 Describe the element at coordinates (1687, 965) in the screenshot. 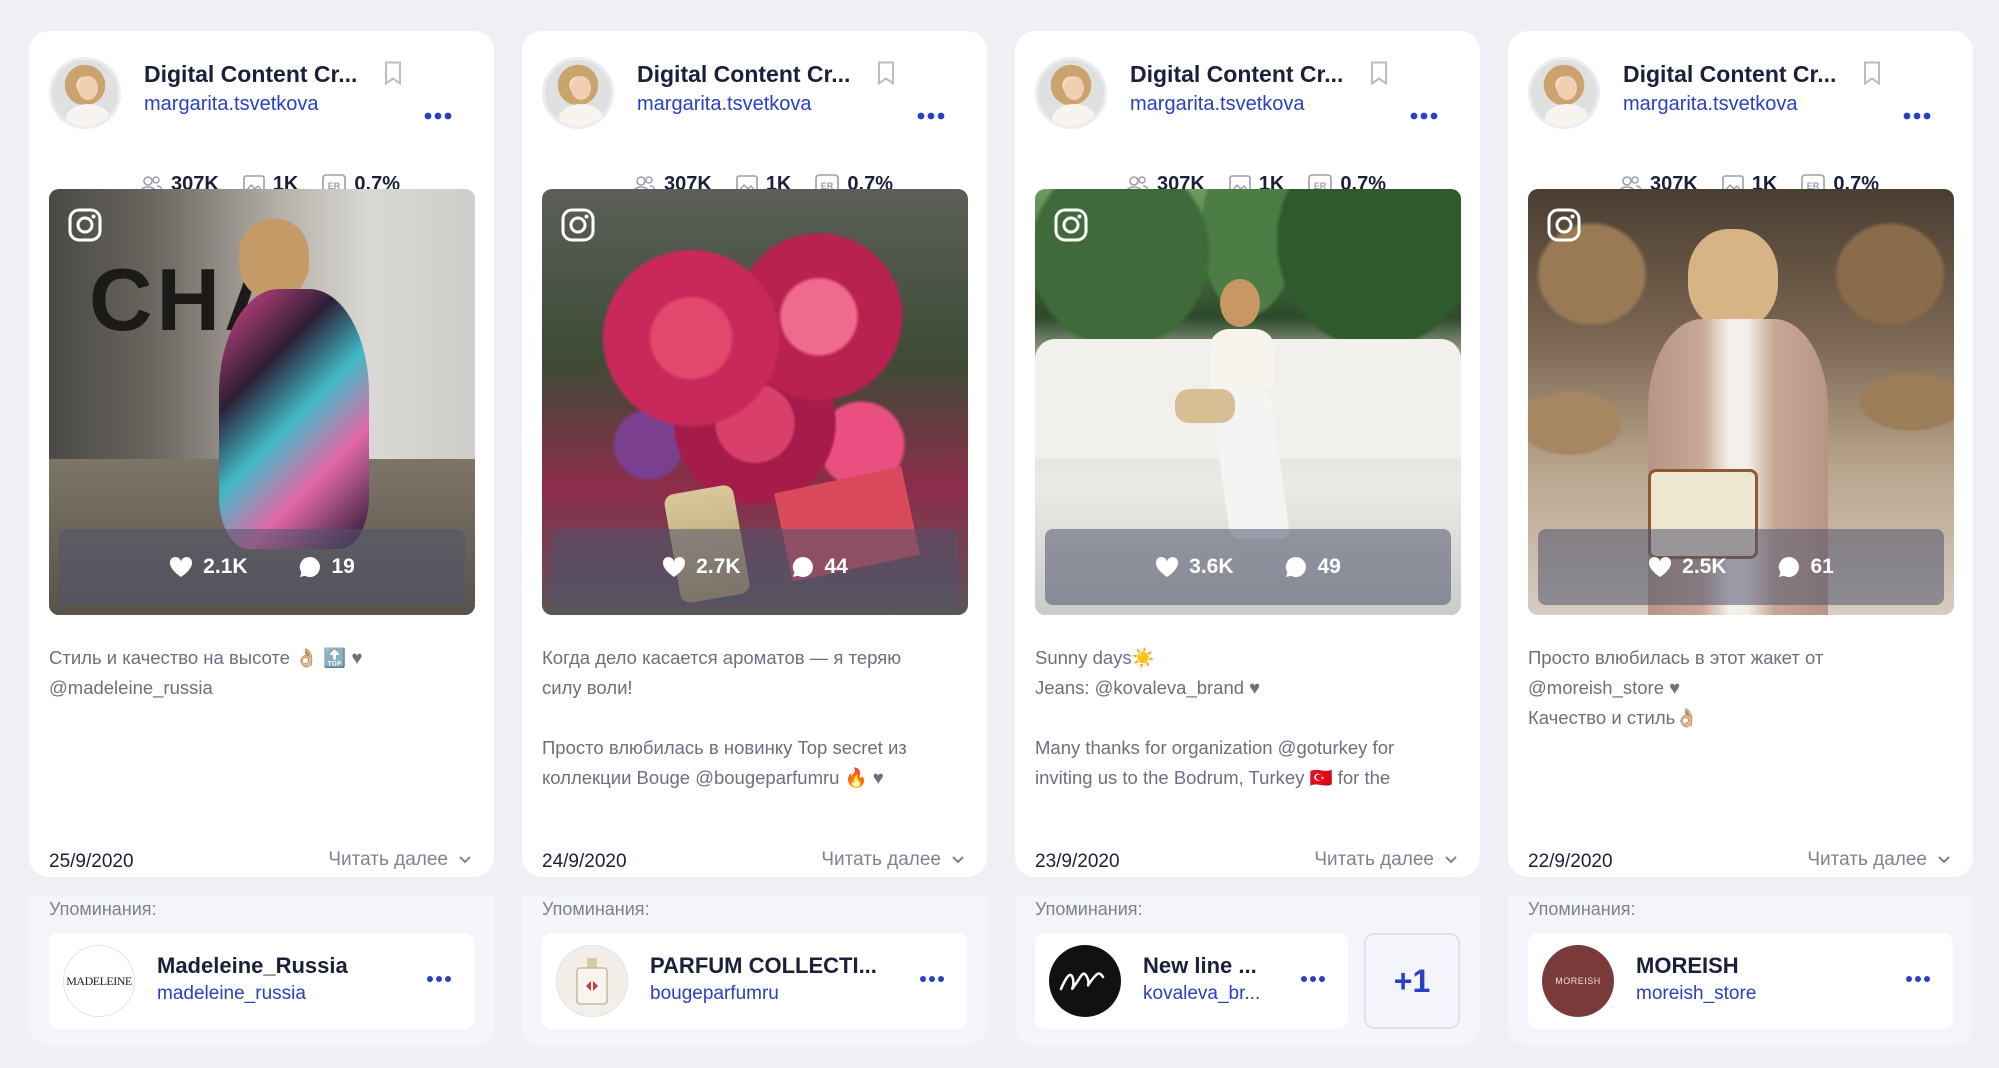

I see `mention-name: MOREISH` at that location.